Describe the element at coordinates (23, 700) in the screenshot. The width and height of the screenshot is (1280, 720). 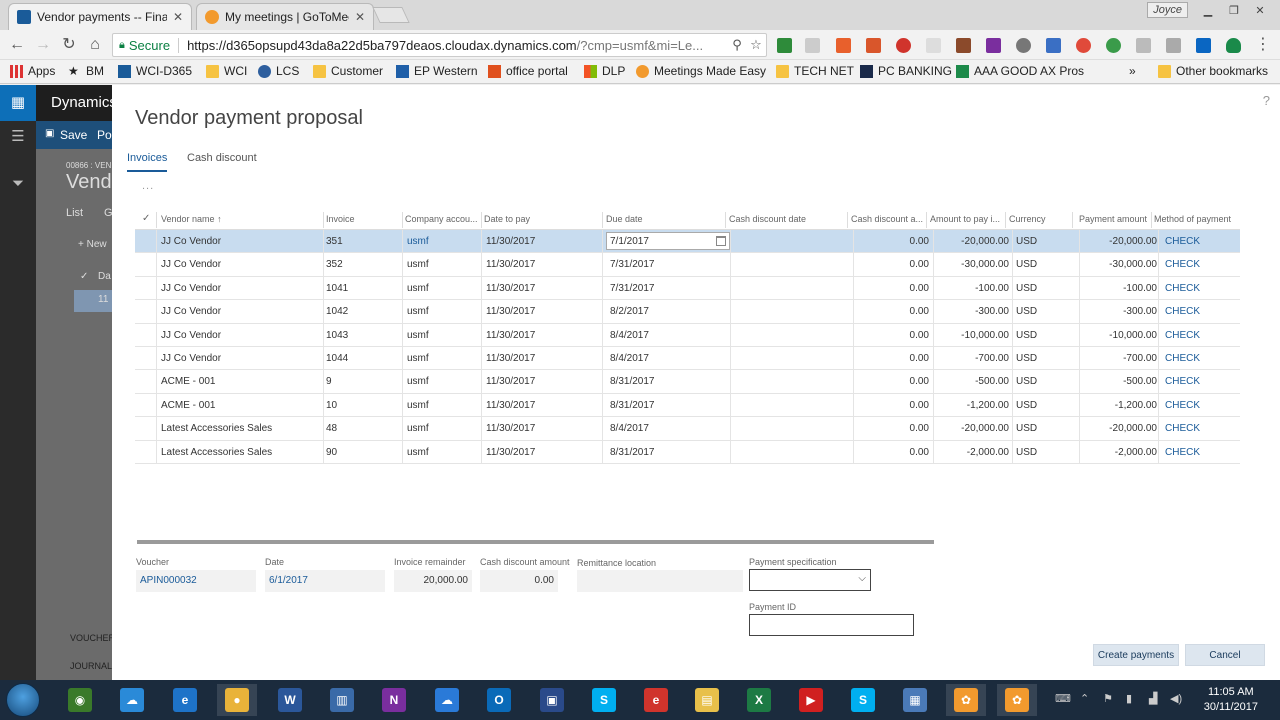
I see `start-button` at that location.